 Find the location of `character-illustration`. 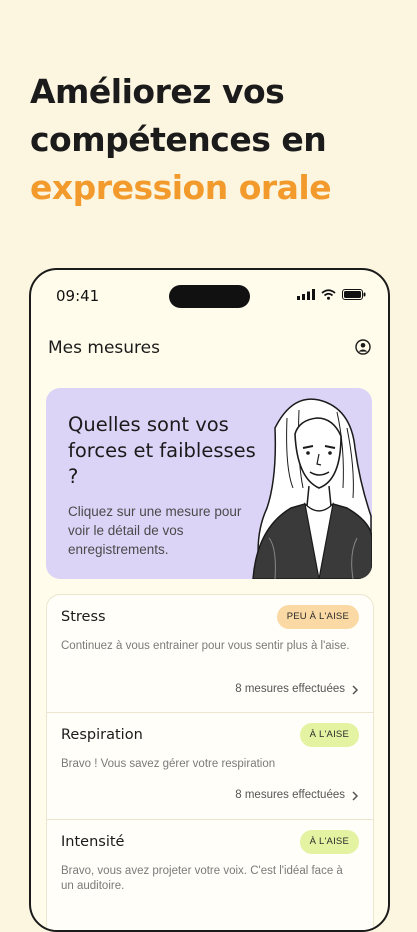

character-illustration is located at coordinates (312, 488).